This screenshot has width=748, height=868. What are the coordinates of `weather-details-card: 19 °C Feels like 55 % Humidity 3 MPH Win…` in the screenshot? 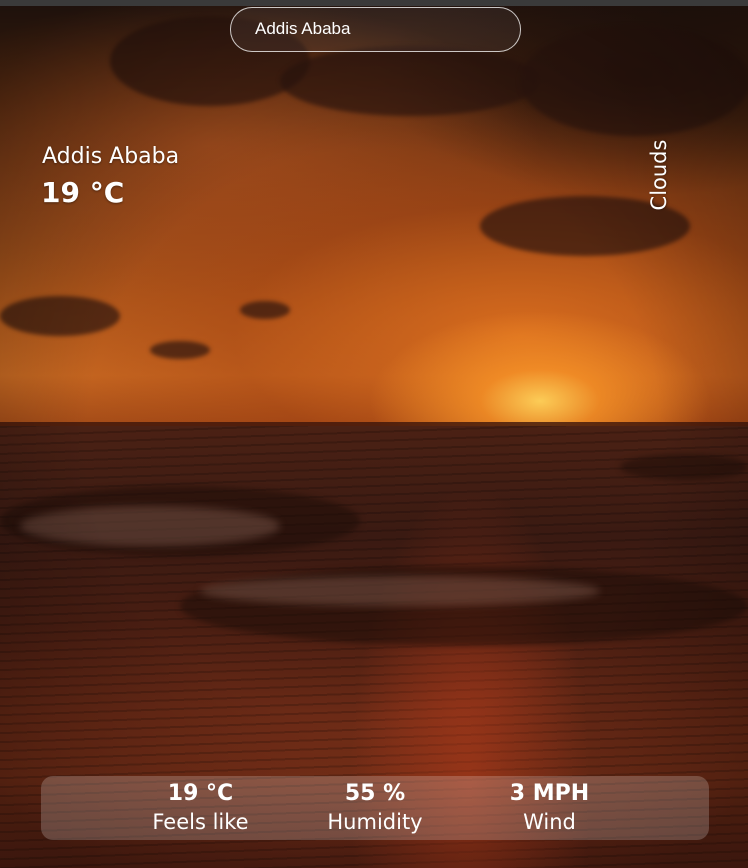 It's located at (375, 808).